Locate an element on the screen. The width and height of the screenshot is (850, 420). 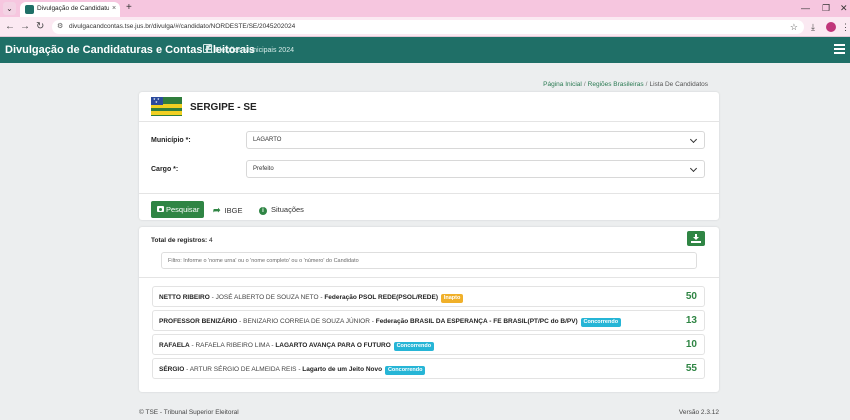
new-tab-button: + is located at coordinates (129, 8).